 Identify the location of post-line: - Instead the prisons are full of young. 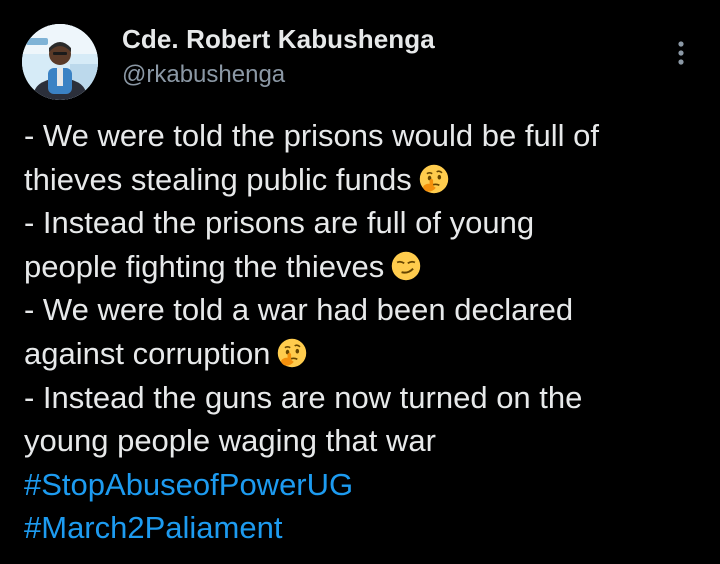
(279, 223).